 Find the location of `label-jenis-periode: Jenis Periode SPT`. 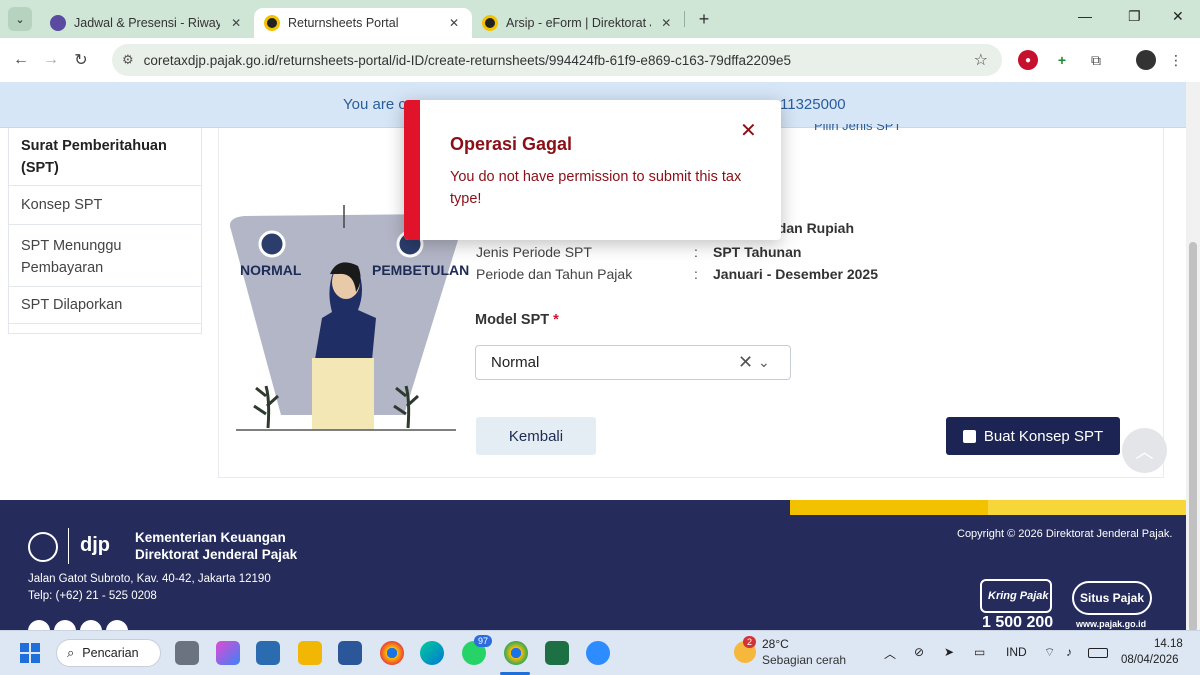

label-jenis-periode: Jenis Periode SPT is located at coordinates (534, 252).